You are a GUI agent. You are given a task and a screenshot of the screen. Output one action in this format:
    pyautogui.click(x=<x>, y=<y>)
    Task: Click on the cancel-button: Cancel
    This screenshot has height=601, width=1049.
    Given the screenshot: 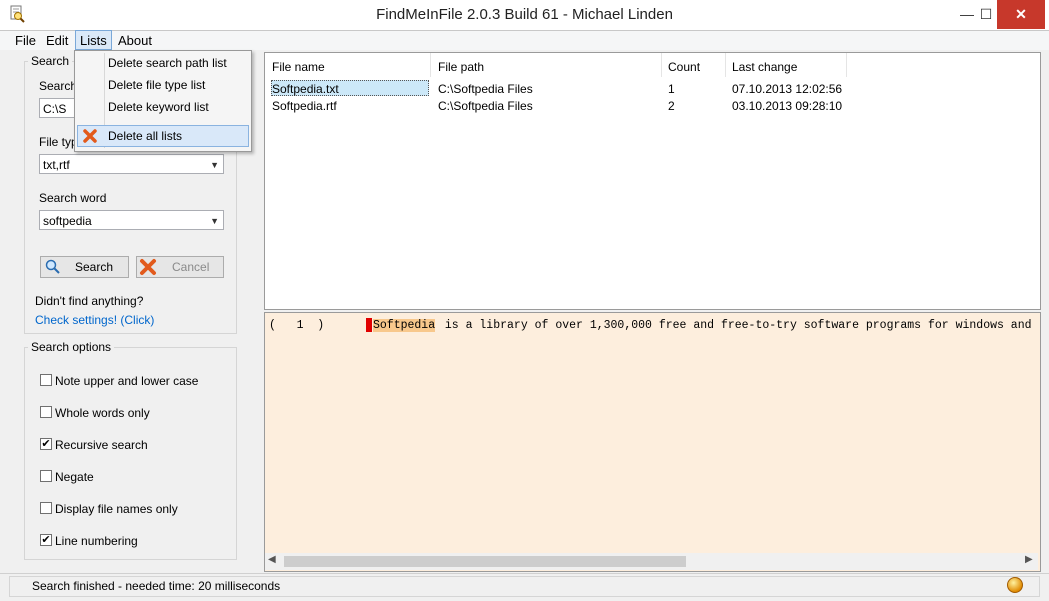 What is the action you would take?
    pyautogui.click(x=180, y=267)
    